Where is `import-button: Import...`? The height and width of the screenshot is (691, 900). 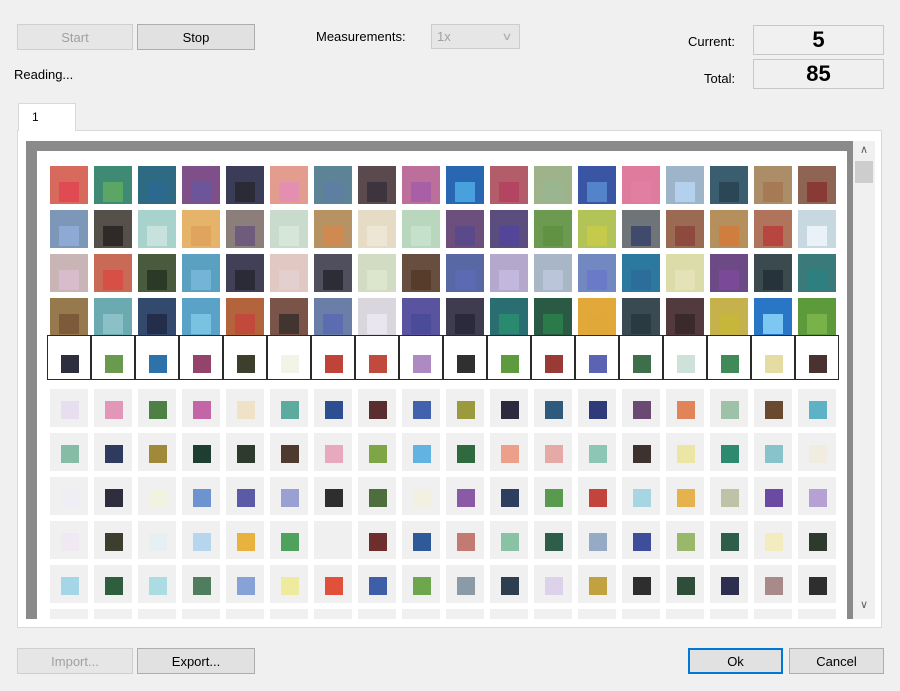
import-button: Import... is located at coordinates (75, 661).